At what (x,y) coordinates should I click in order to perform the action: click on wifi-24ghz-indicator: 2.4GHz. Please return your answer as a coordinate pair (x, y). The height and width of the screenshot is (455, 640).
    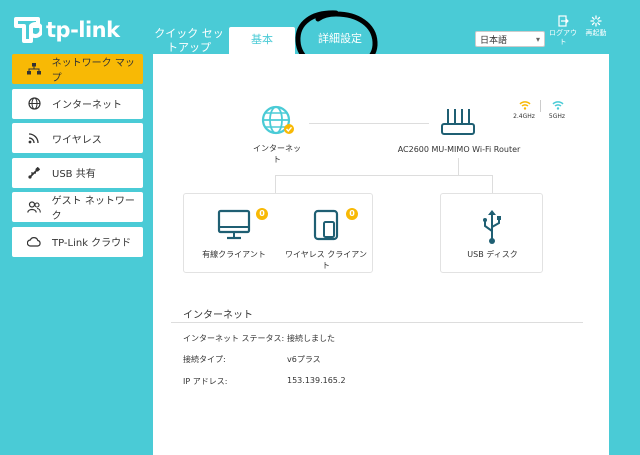
    Looking at the image, I should click on (525, 110).